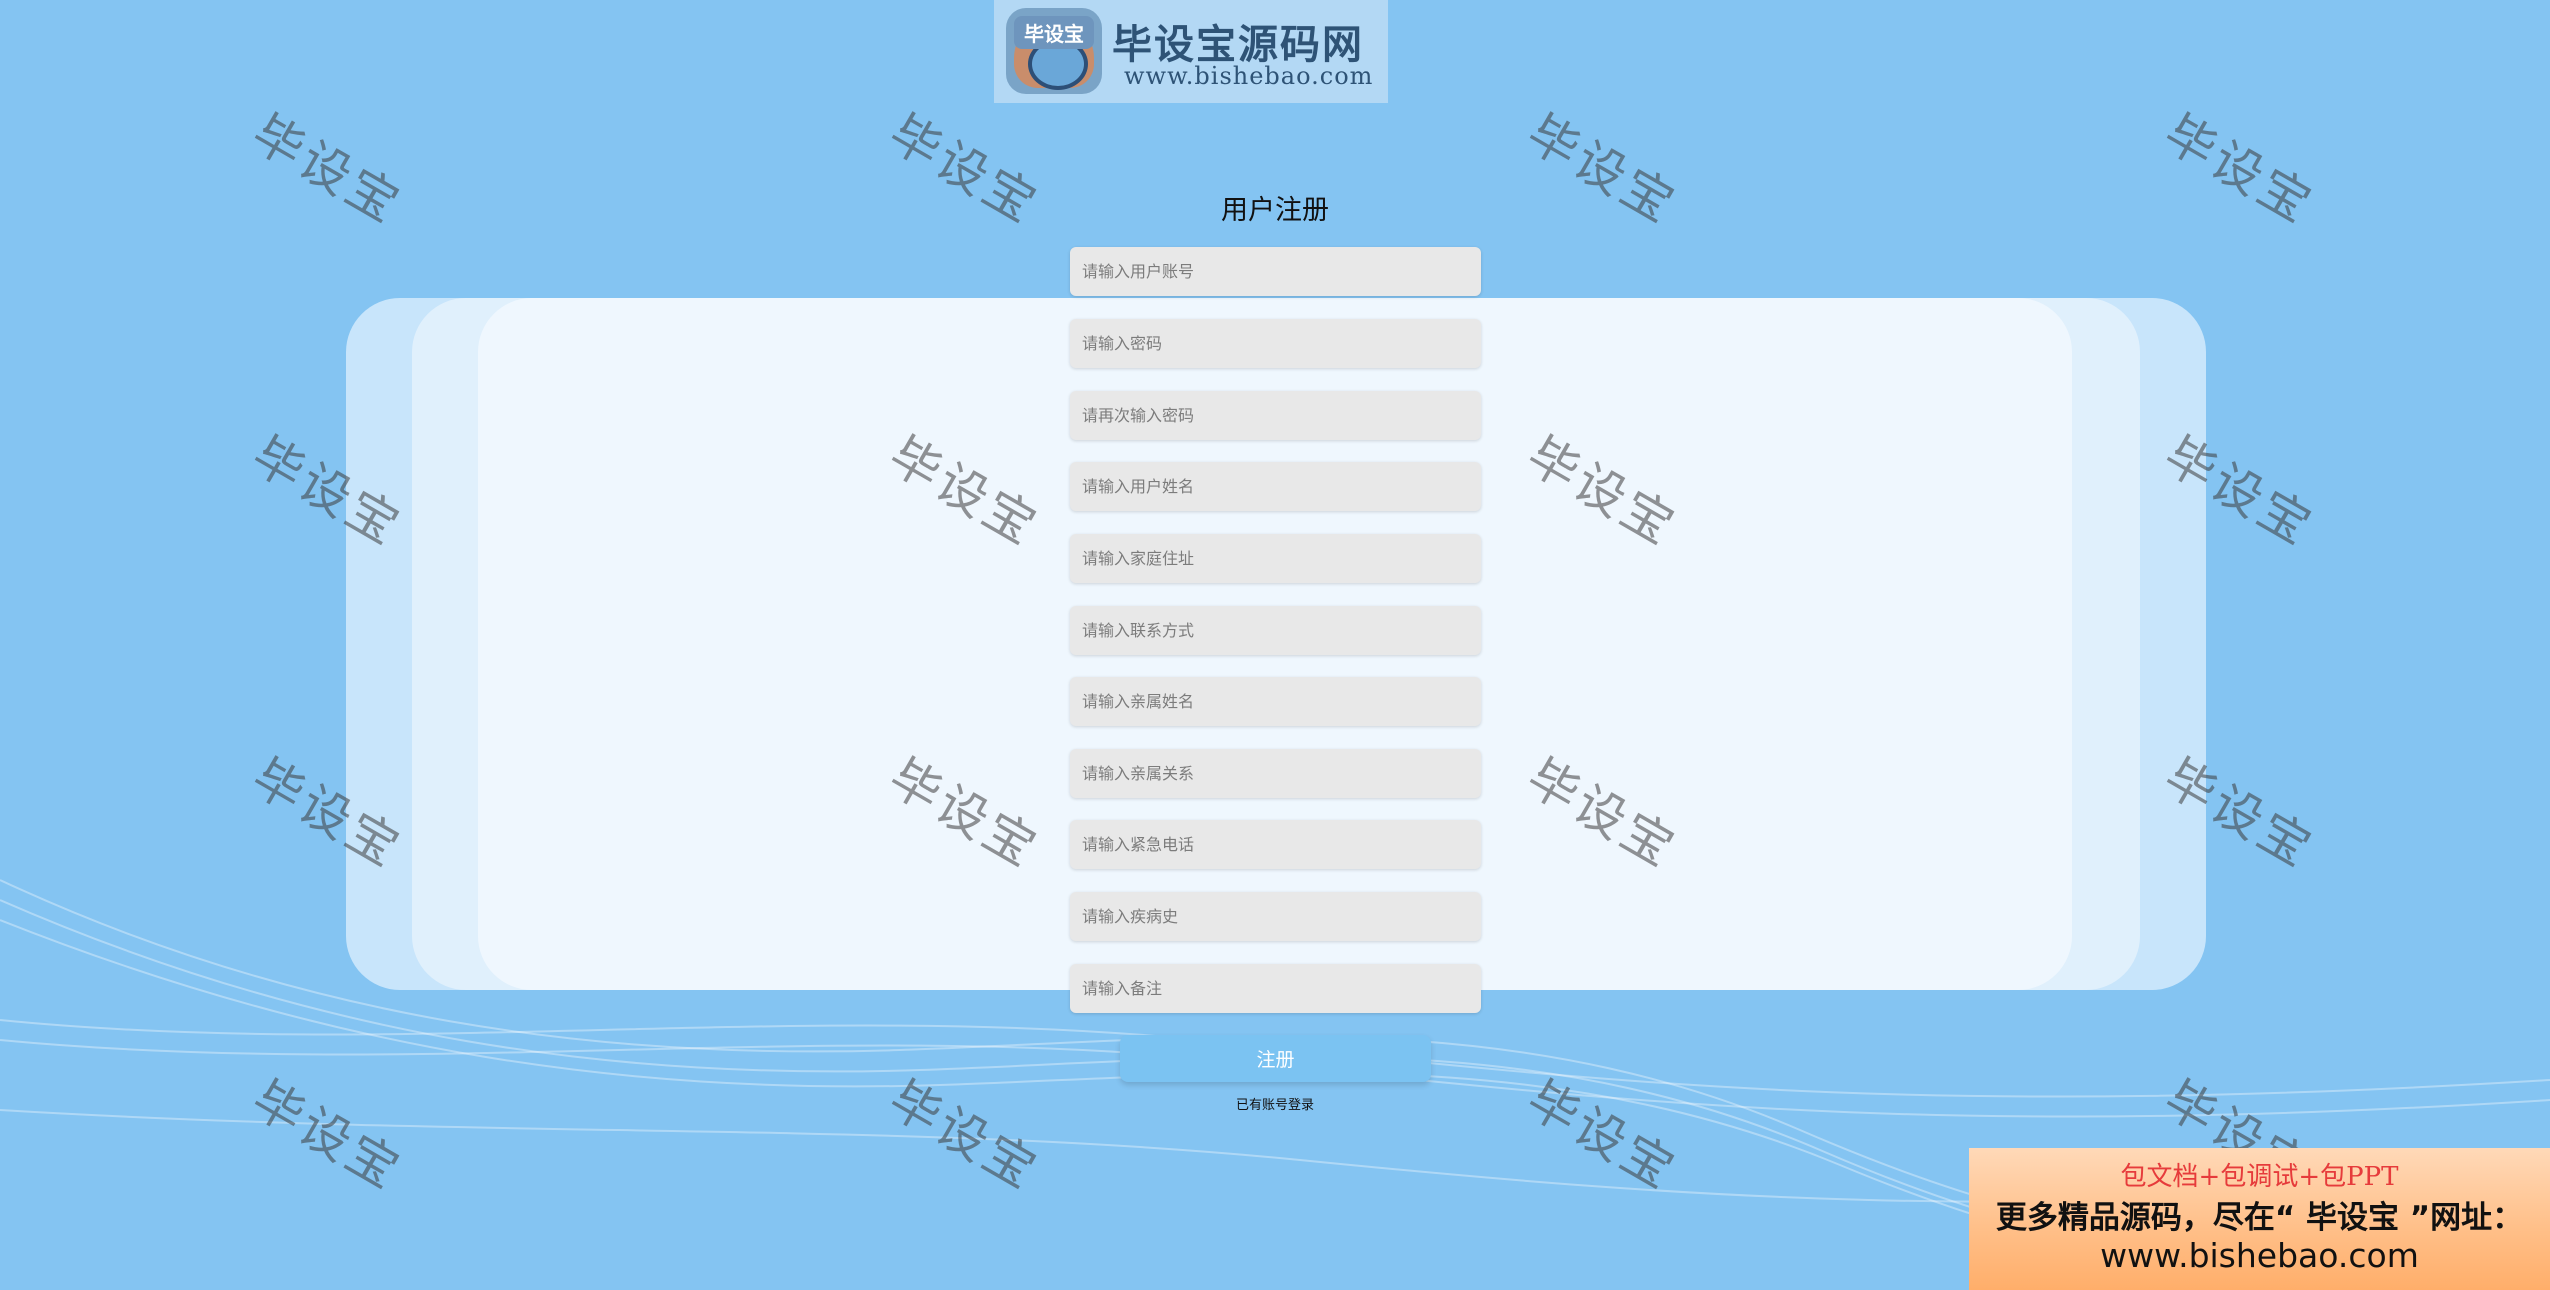  What do you see at coordinates (1275, 916) in the screenshot?
I see `medical-history-input` at bounding box center [1275, 916].